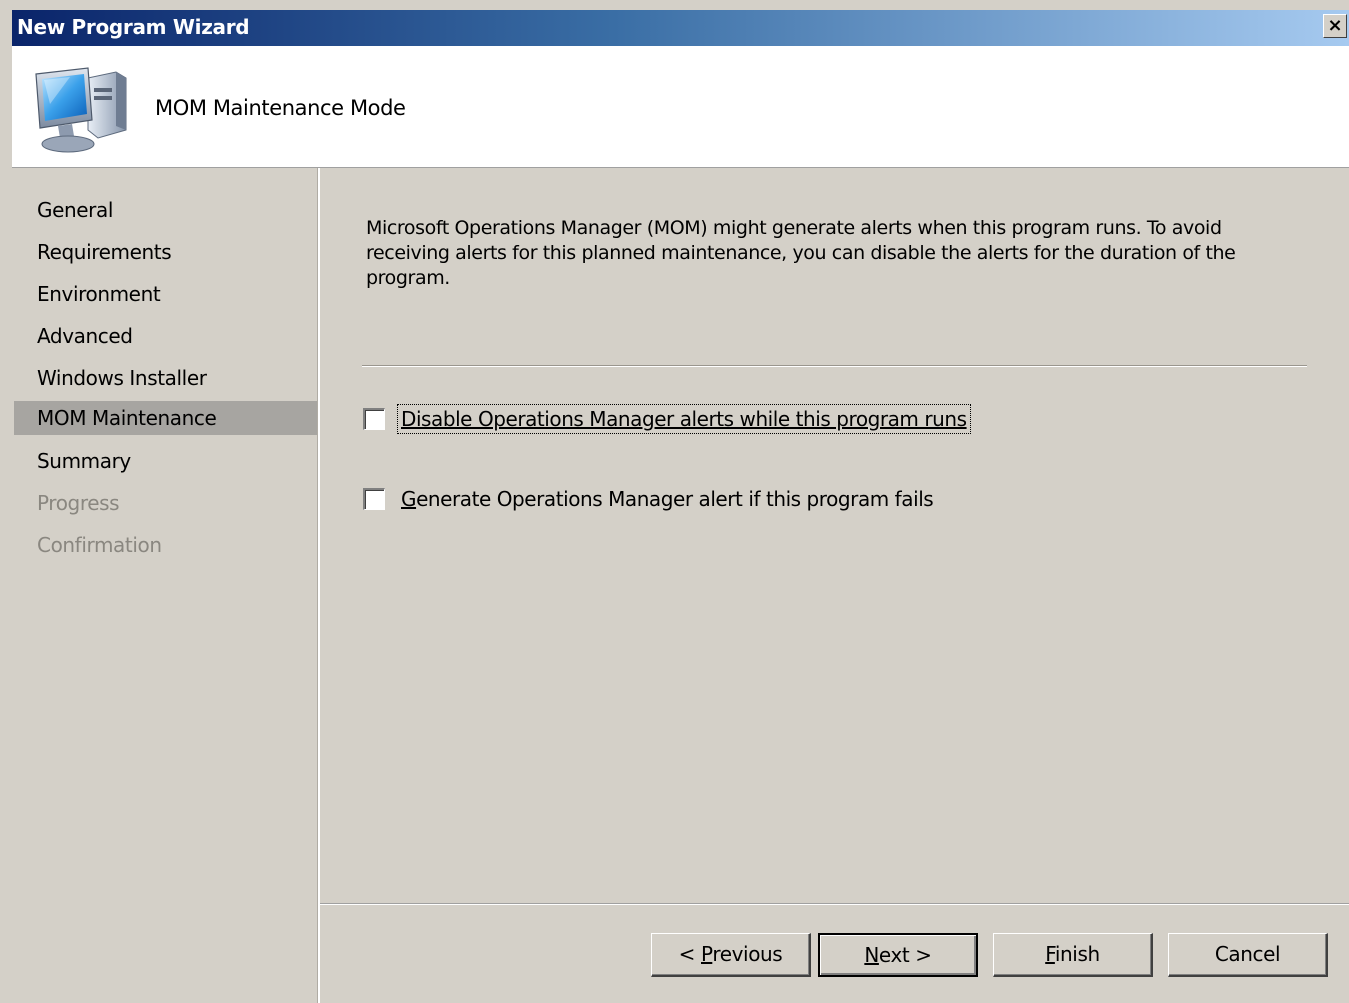 The width and height of the screenshot is (1349, 1003). I want to click on close-icon: ×, so click(1335, 25).